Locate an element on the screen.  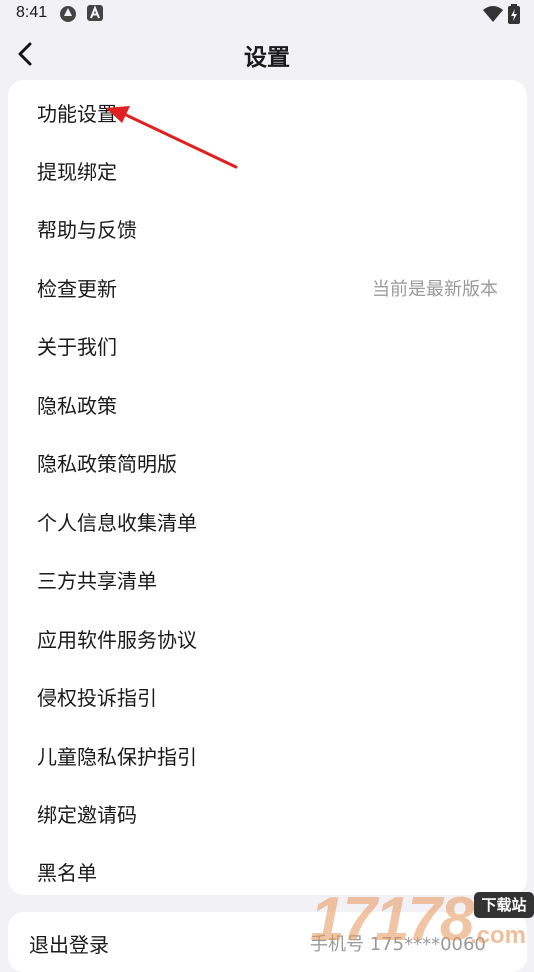
status-bar: 8:41 is located at coordinates (267, 14).